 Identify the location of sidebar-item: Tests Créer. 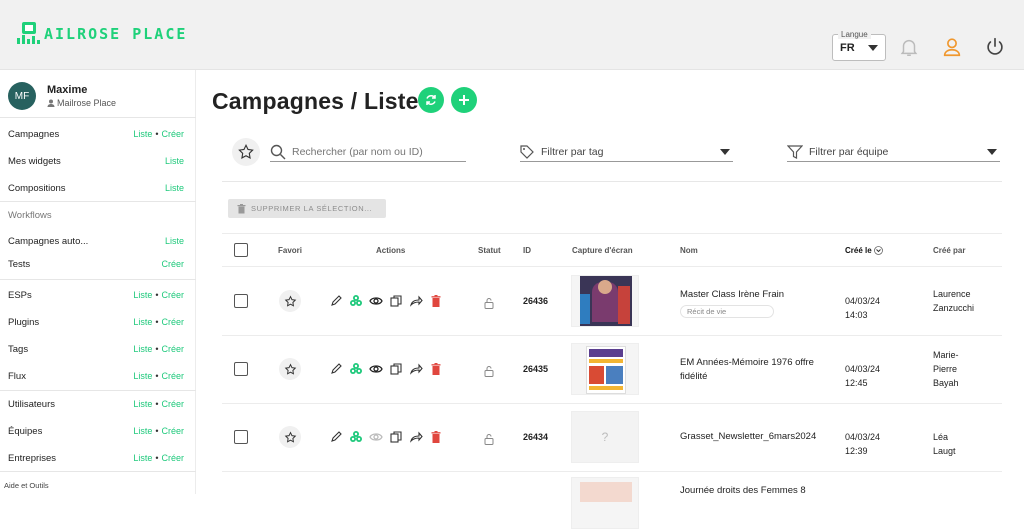
(96, 264).